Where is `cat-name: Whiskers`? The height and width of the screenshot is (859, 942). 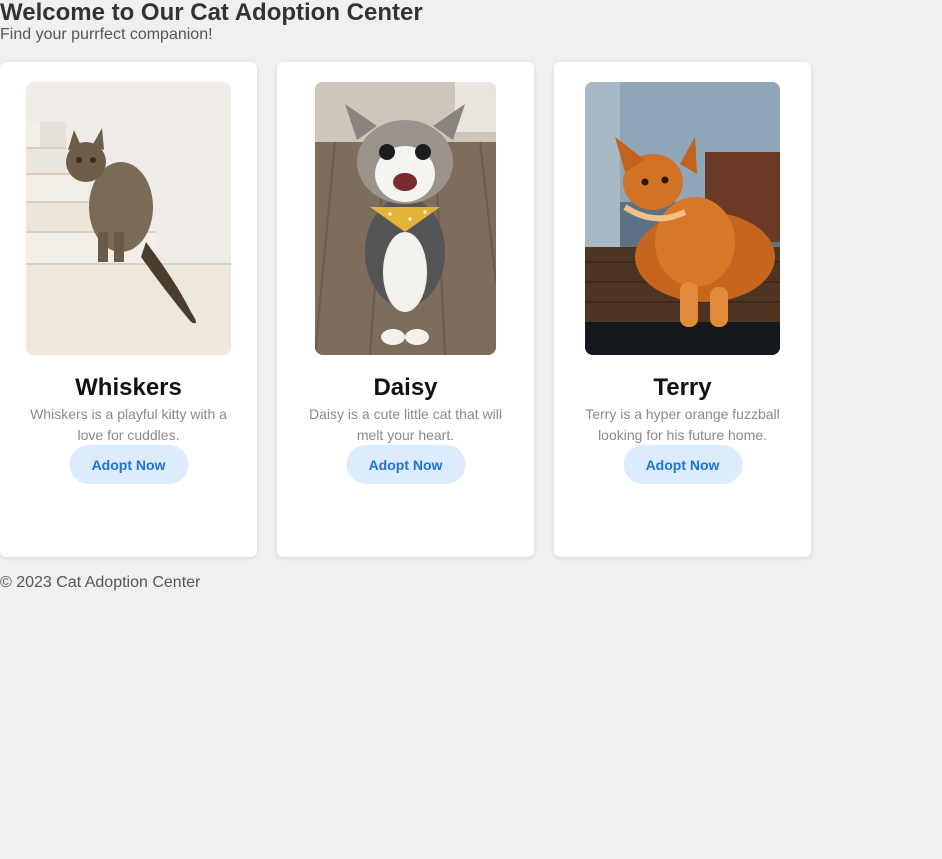 cat-name: Whiskers is located at coordinates (128, 387).